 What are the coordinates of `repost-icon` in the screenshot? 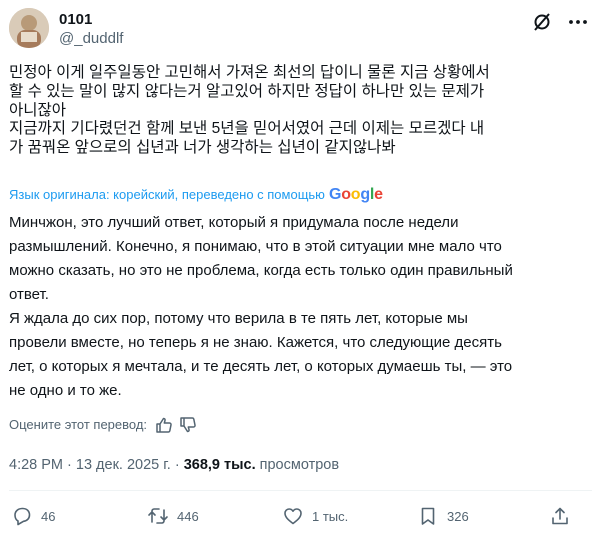 It's located at (158, 516).